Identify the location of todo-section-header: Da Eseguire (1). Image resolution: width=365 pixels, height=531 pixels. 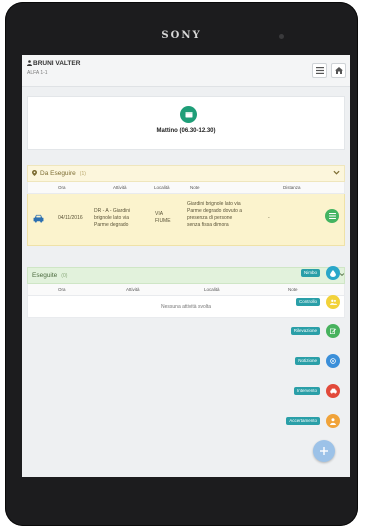
(186, 173).